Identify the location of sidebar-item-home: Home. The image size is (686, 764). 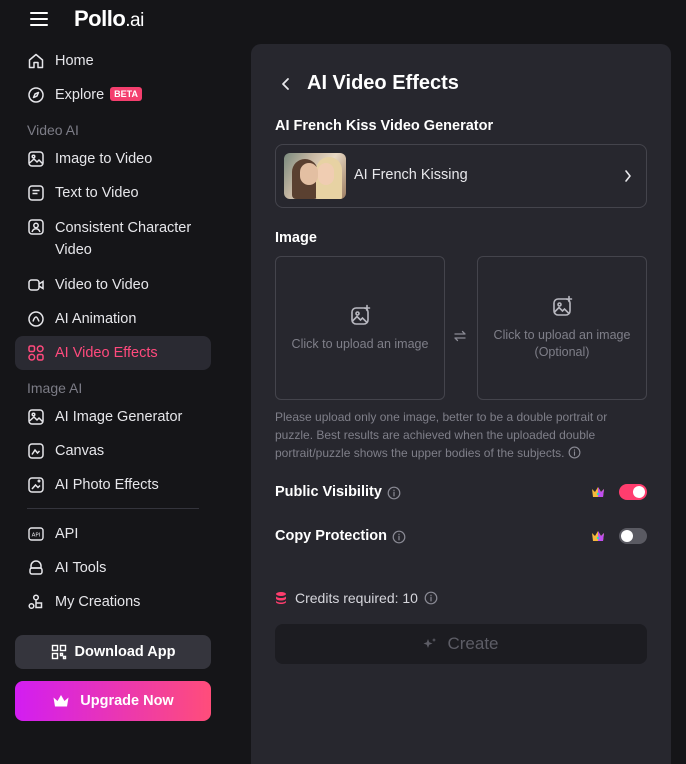
(113, 61).